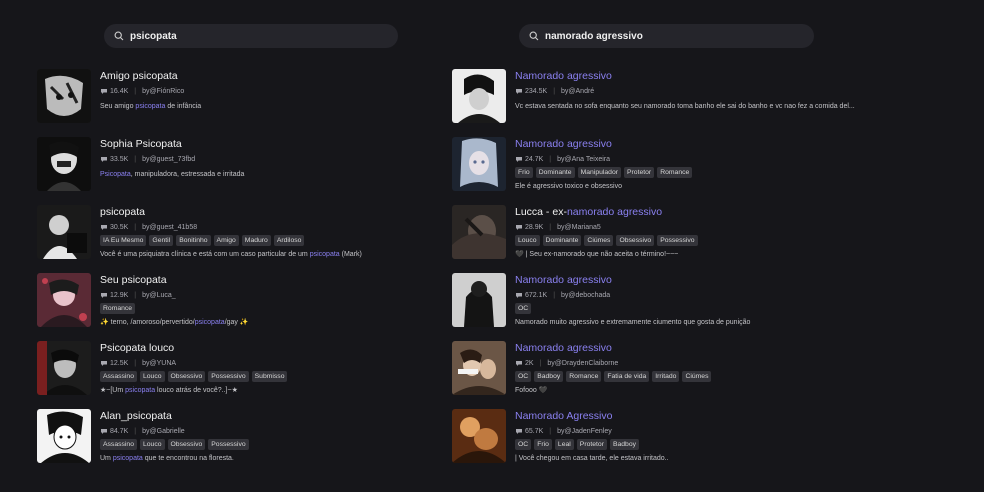 The image size is (984, 492). Describe the element at coordinates (666, 376) in the screenshot. I see `tag-chip: Irritado` at that location.